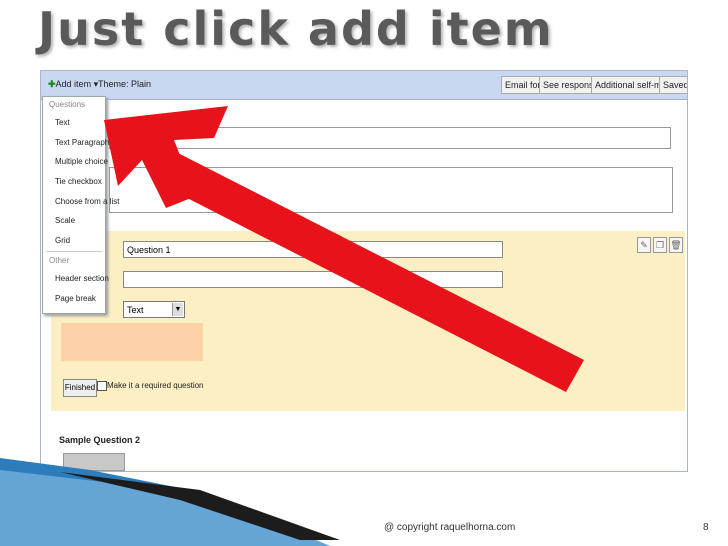 This screenshot has height=546, width=728. I want to click on slide-decoration, so click(170, 502).